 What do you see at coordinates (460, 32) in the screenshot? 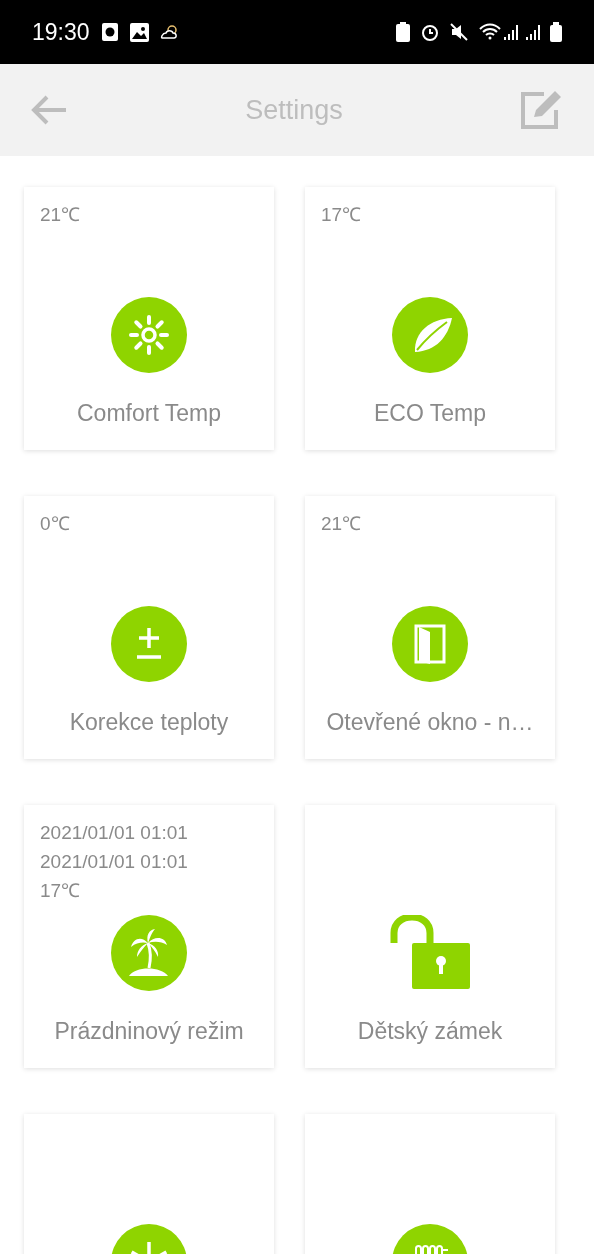
I see `mute-icon` at bounding box center [460, 32].